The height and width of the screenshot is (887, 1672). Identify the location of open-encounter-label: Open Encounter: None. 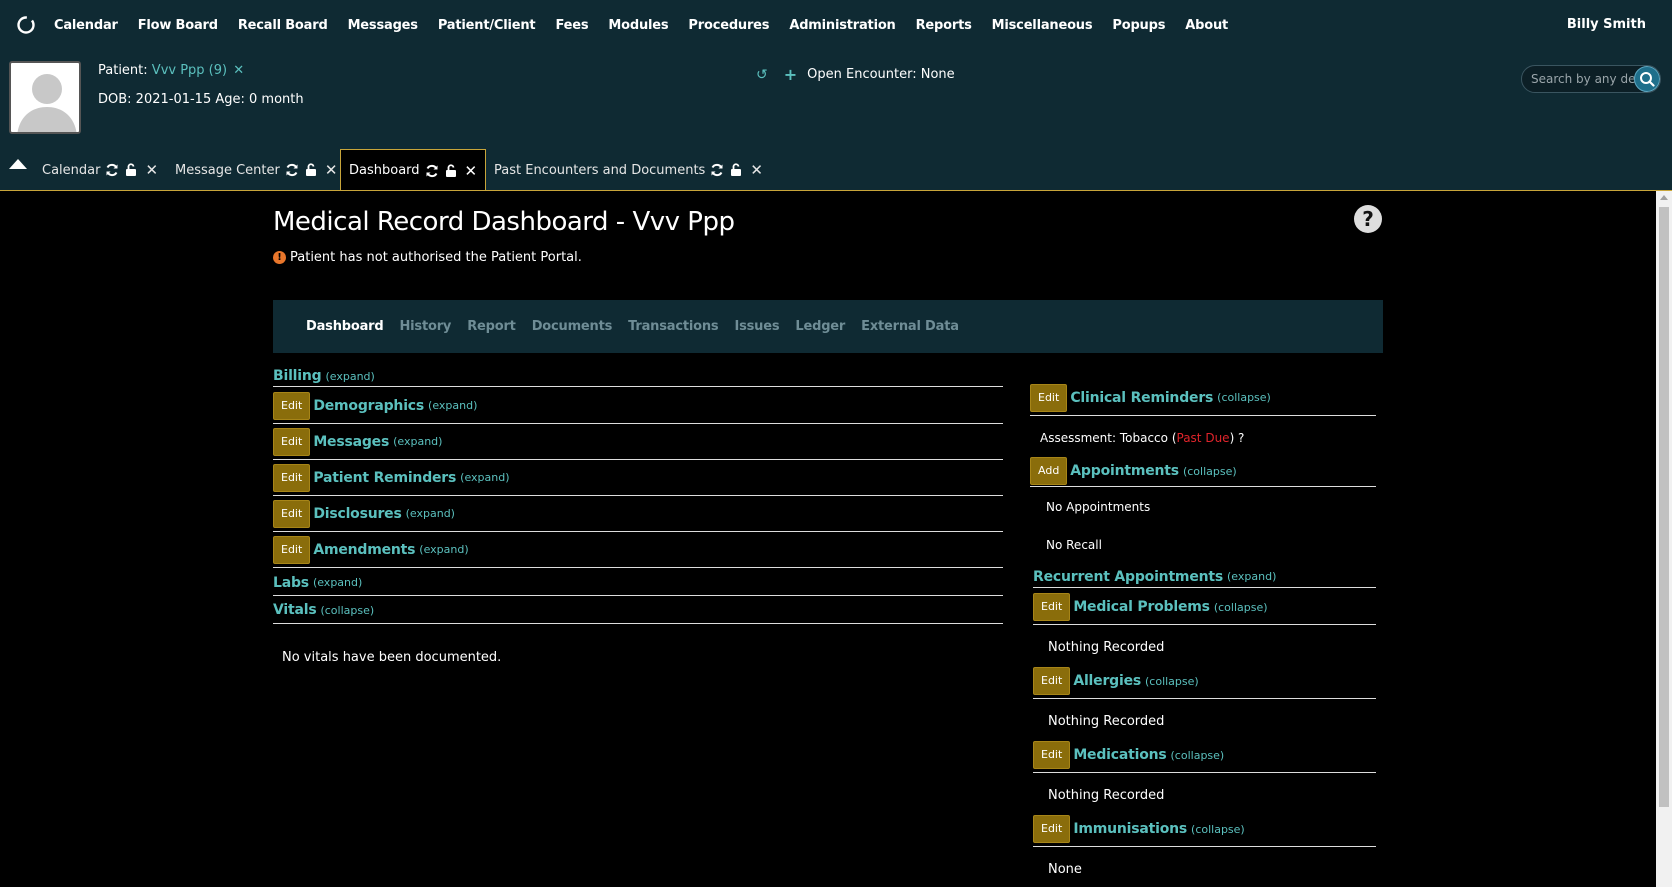
(881, 74).